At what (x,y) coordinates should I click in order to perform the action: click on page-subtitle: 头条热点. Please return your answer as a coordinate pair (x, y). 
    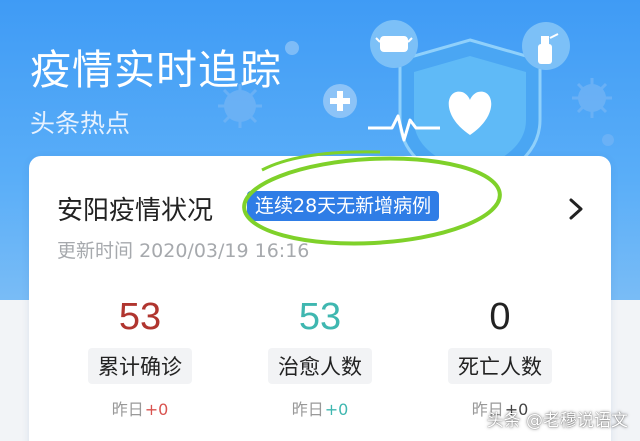
    Looking at the image, I should click on (80, 123).